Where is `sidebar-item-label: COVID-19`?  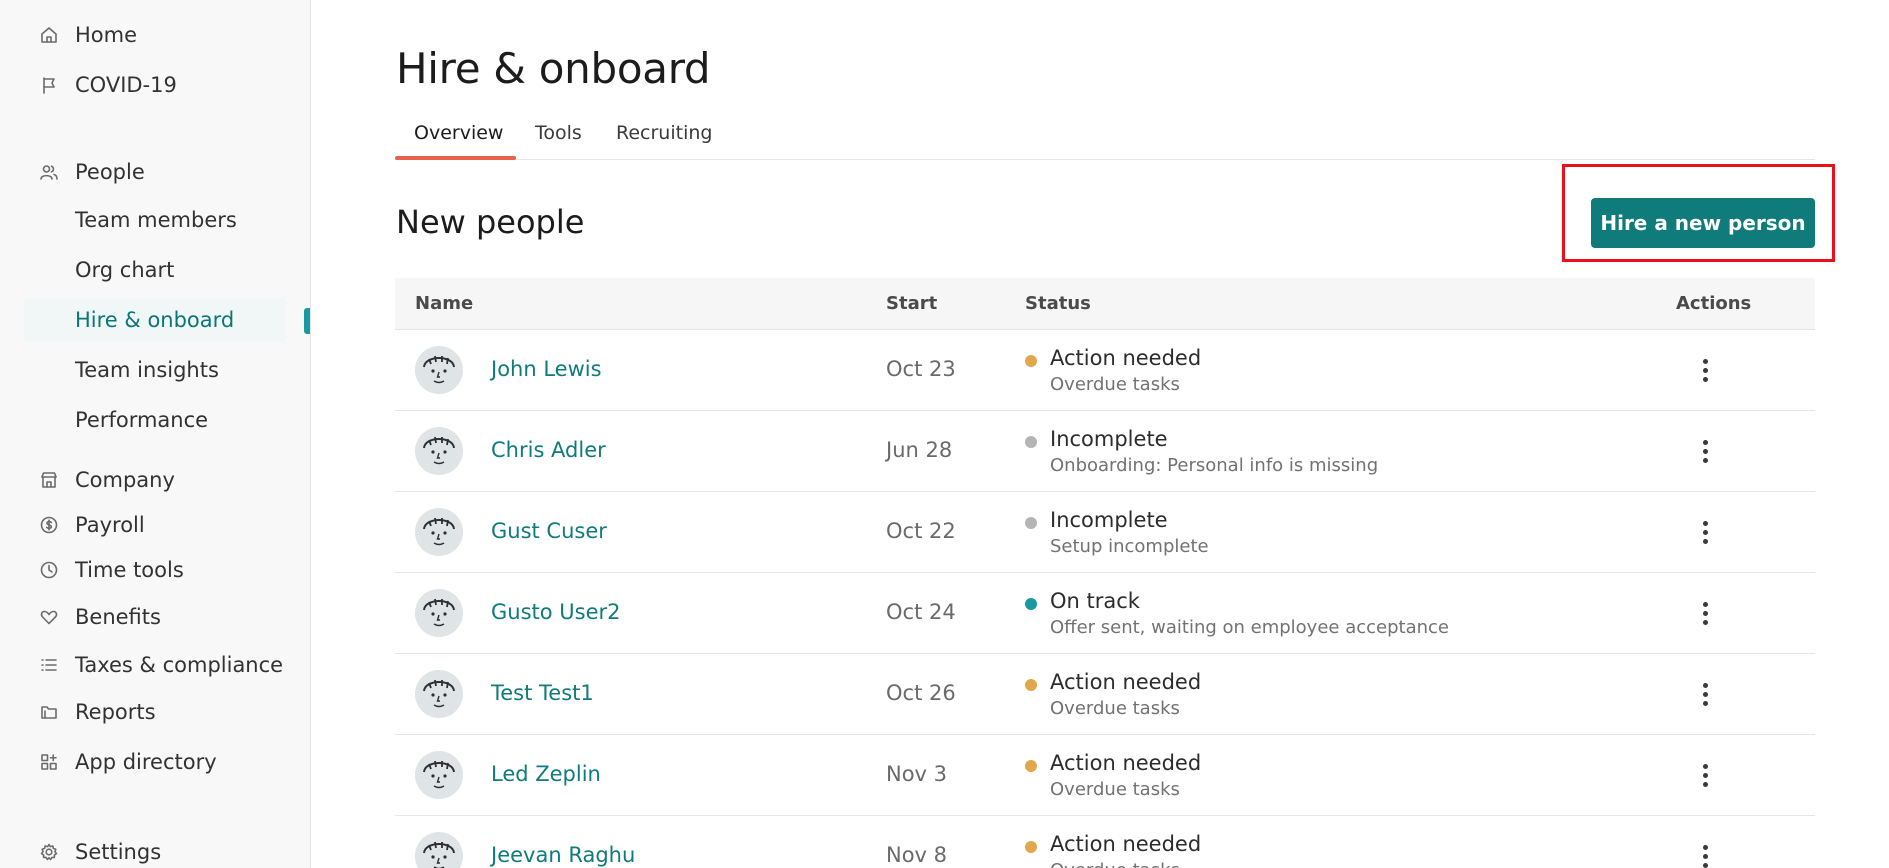 sidebar-item-label: COVID-19 is located at coordinates (126, 85).